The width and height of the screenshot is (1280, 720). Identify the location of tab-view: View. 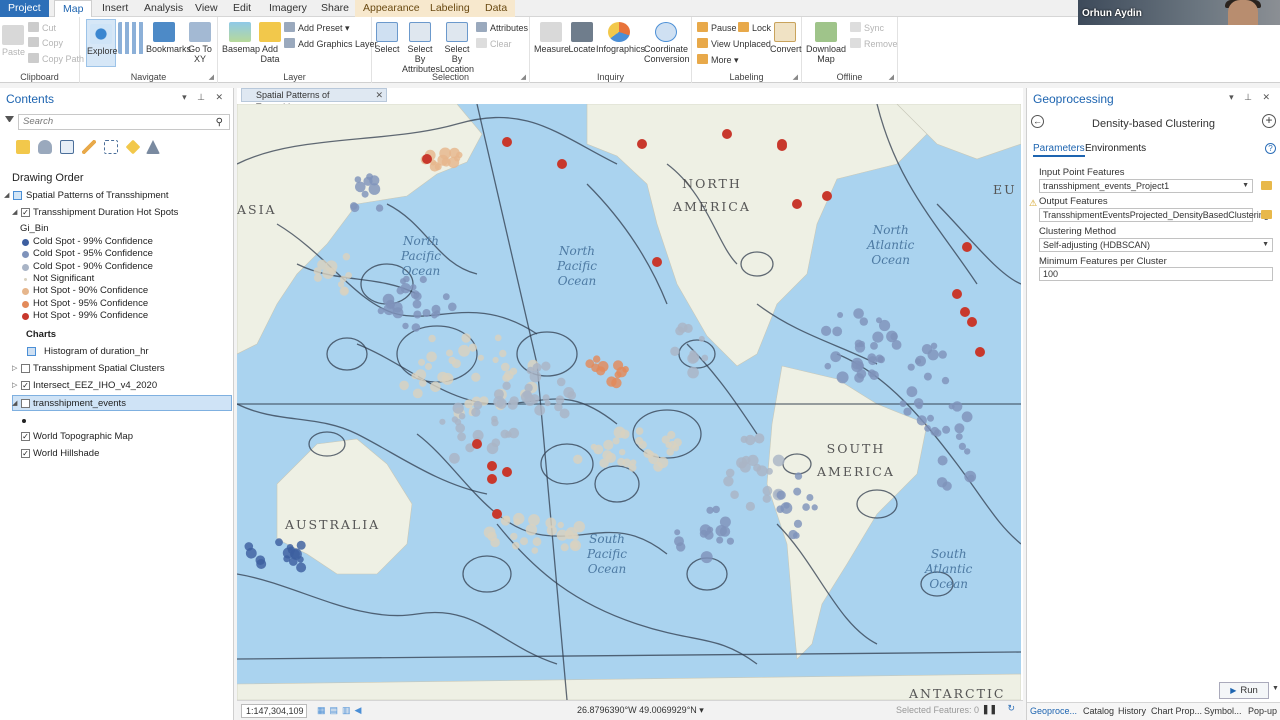
(206, 8).